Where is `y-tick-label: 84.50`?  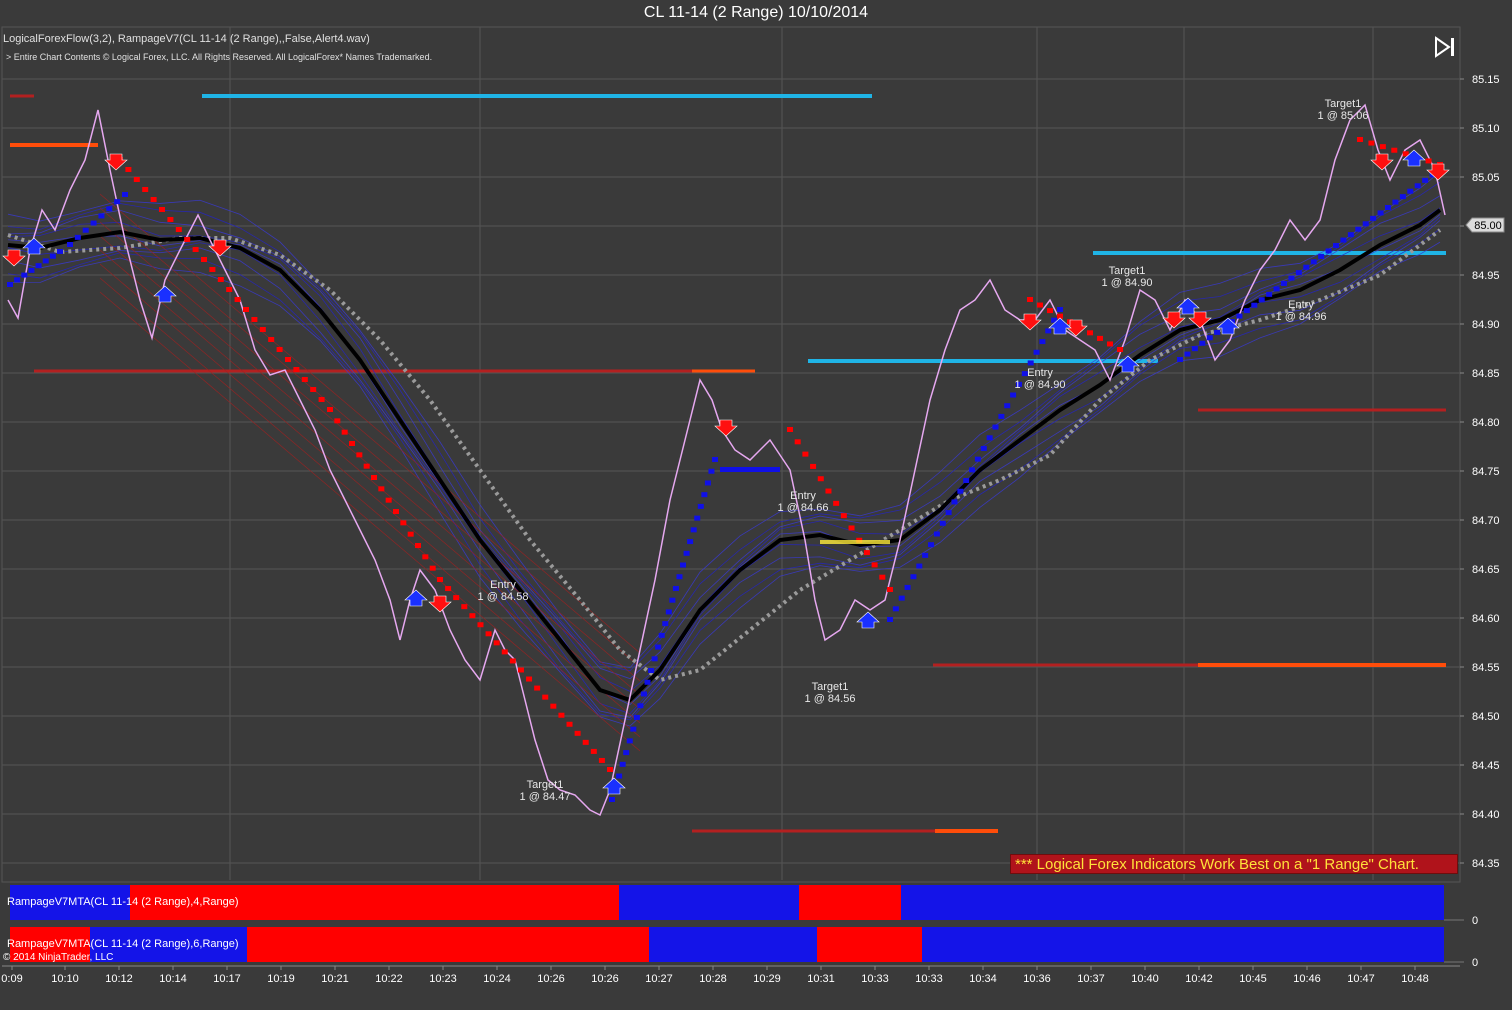 y-tick-label: 84.50 is located at coordinates (1486, 717).